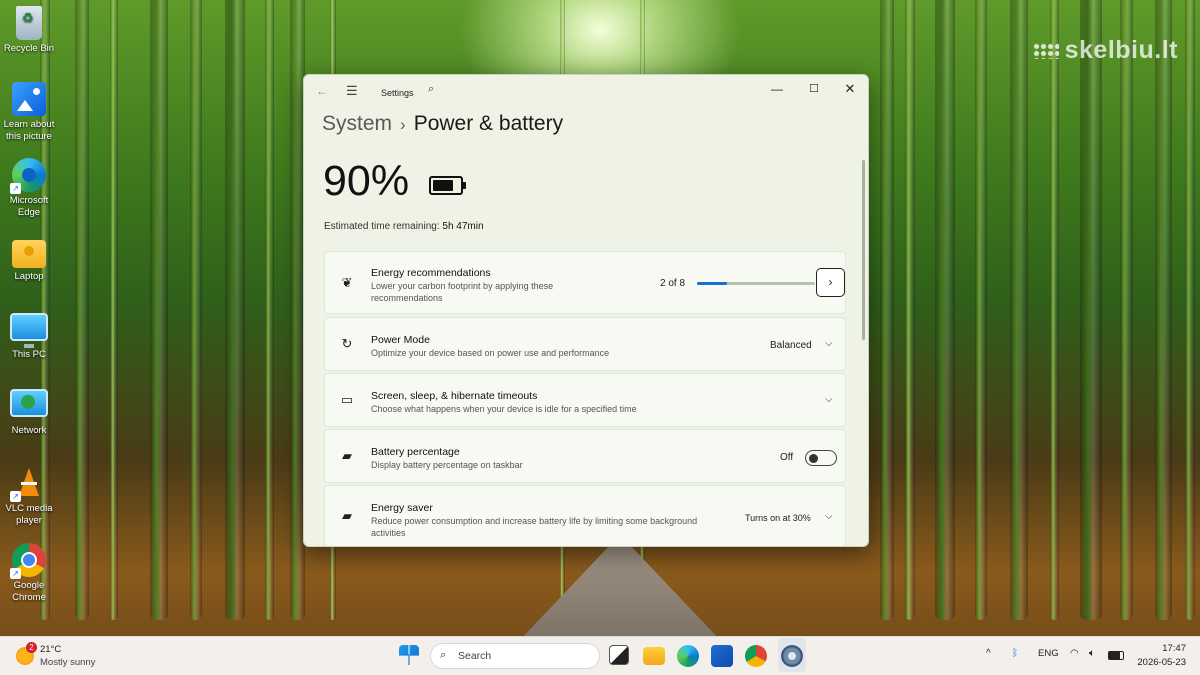  What do you see at coordinates (792, 656) in the screenshot?
I see `settings-gear-icon` at bounding box center [792, 656].